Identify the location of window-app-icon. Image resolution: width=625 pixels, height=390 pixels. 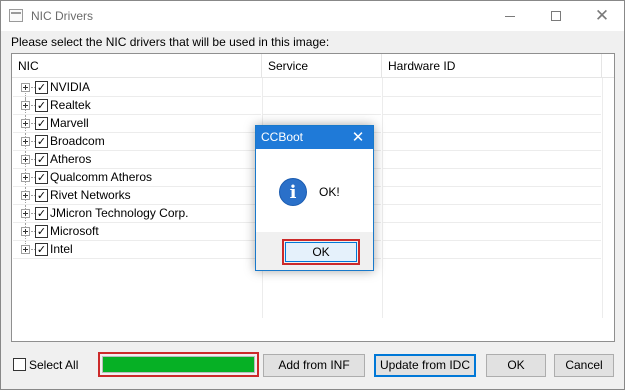
(16, 15).